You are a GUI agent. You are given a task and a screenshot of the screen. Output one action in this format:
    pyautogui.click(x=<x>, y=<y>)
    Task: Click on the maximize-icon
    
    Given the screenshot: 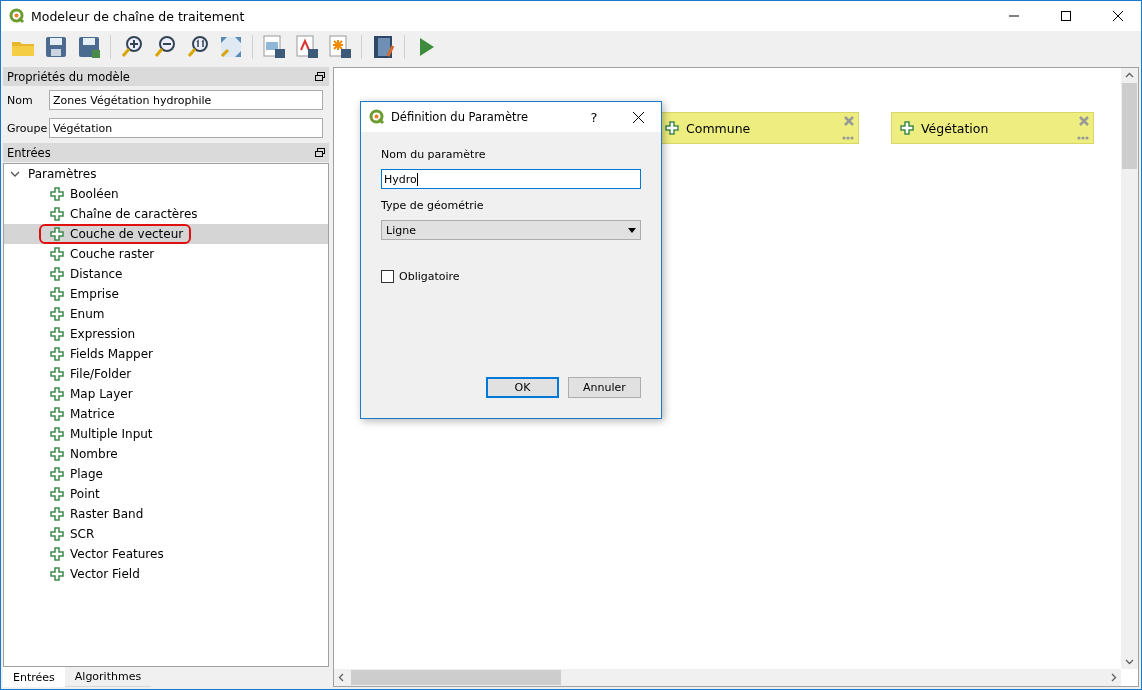 What is the action you would take?
    pyautogui.click(x=1066, y=16)
    